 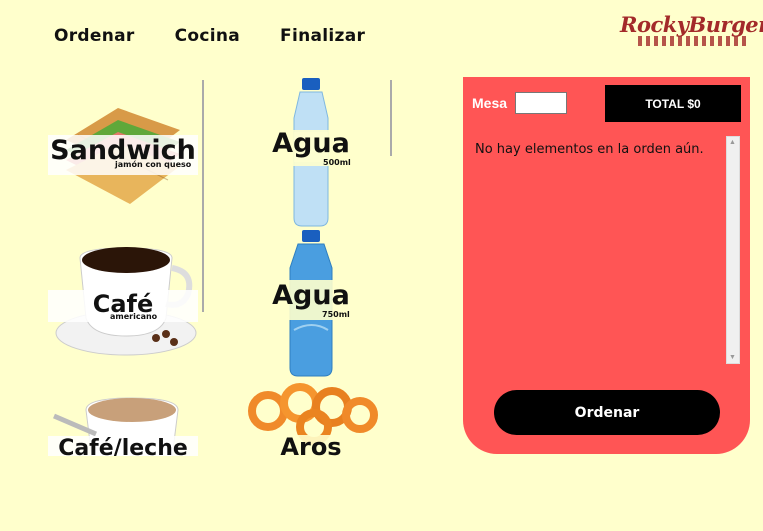 What do you see at coordinates (134, 316) in the screenshot?
I see `item-subtitle: americano` at bounding box center [134, 316].